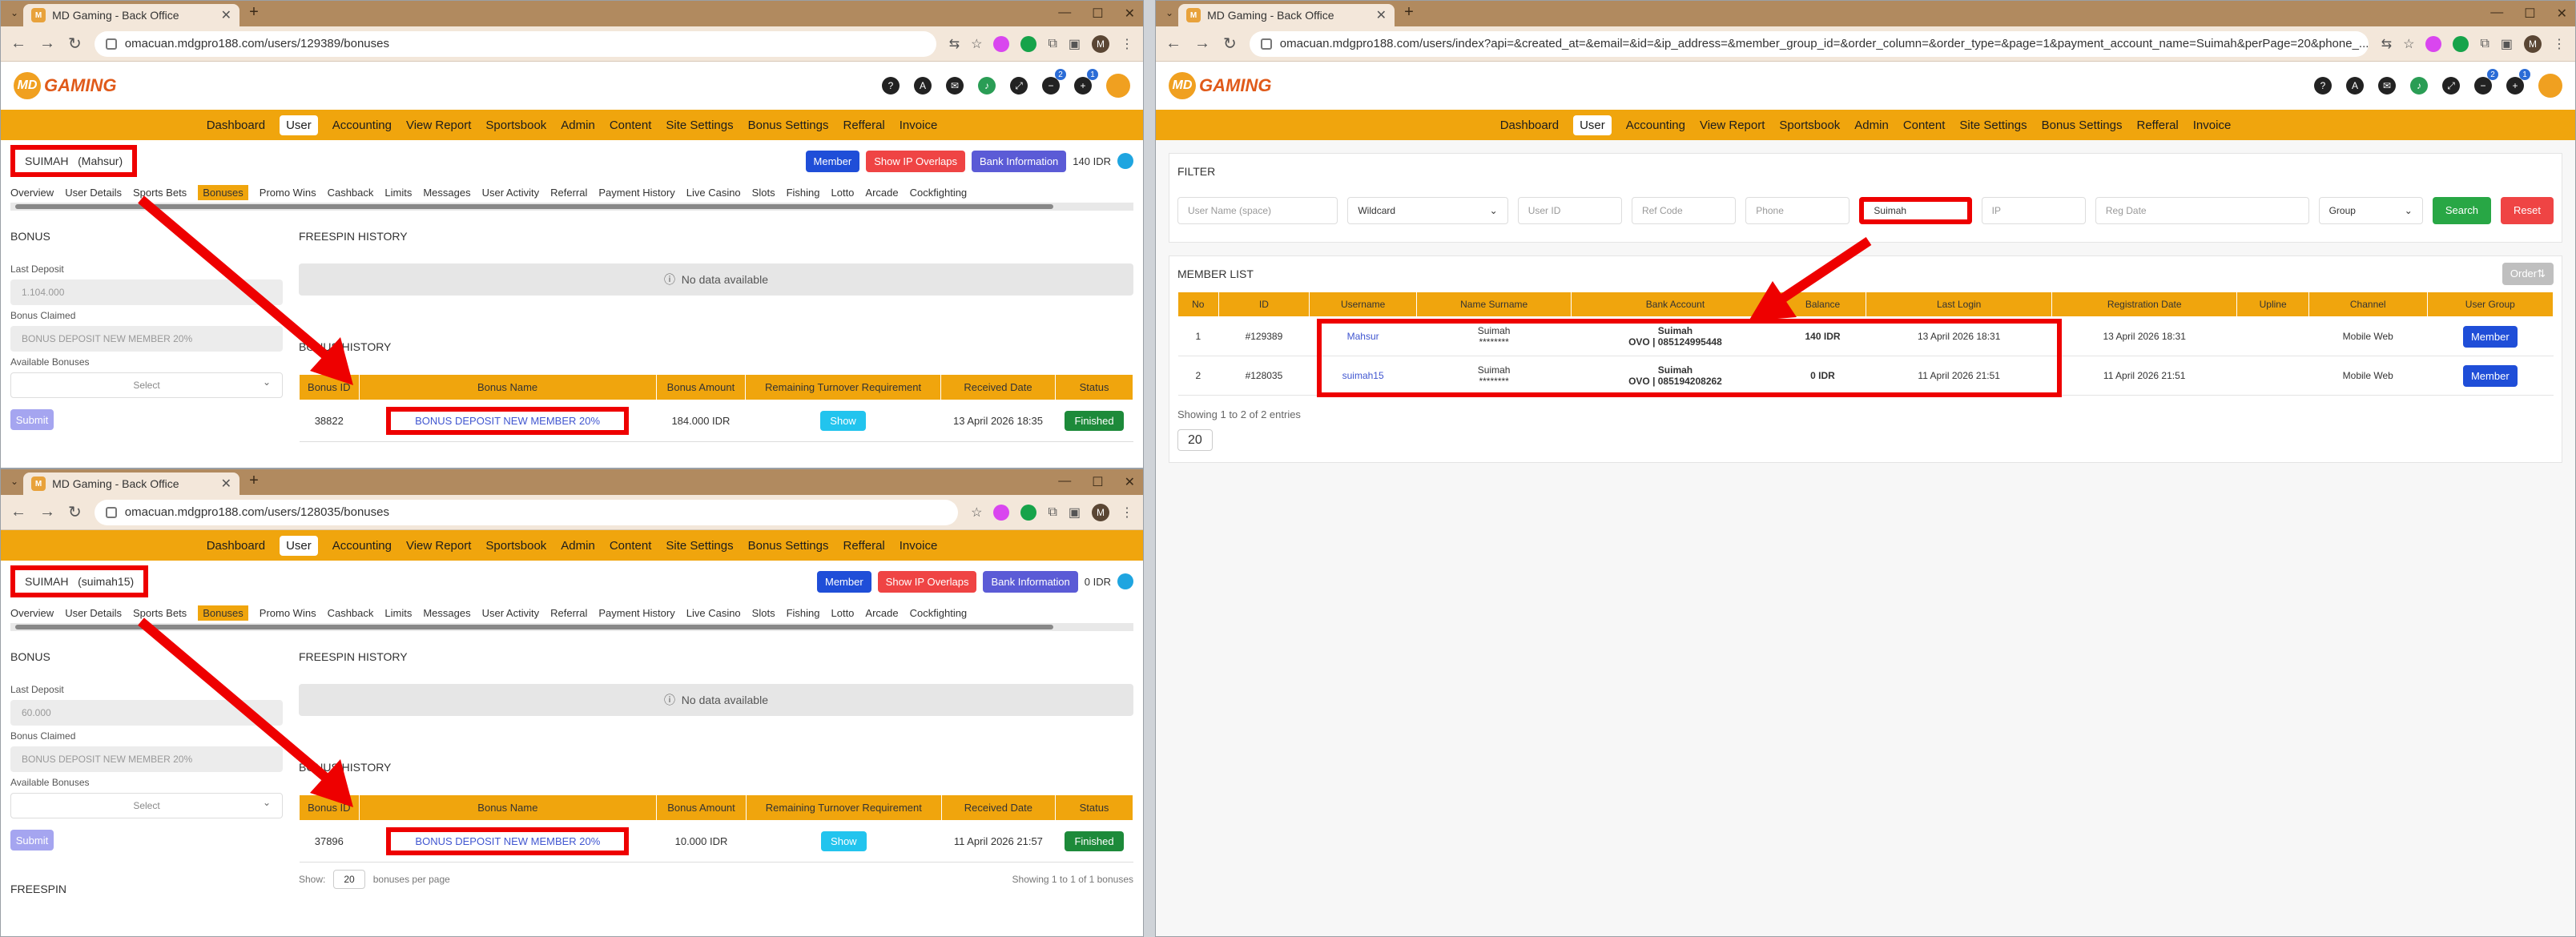  I want to click on language-icon: A, so click(2355, 86).